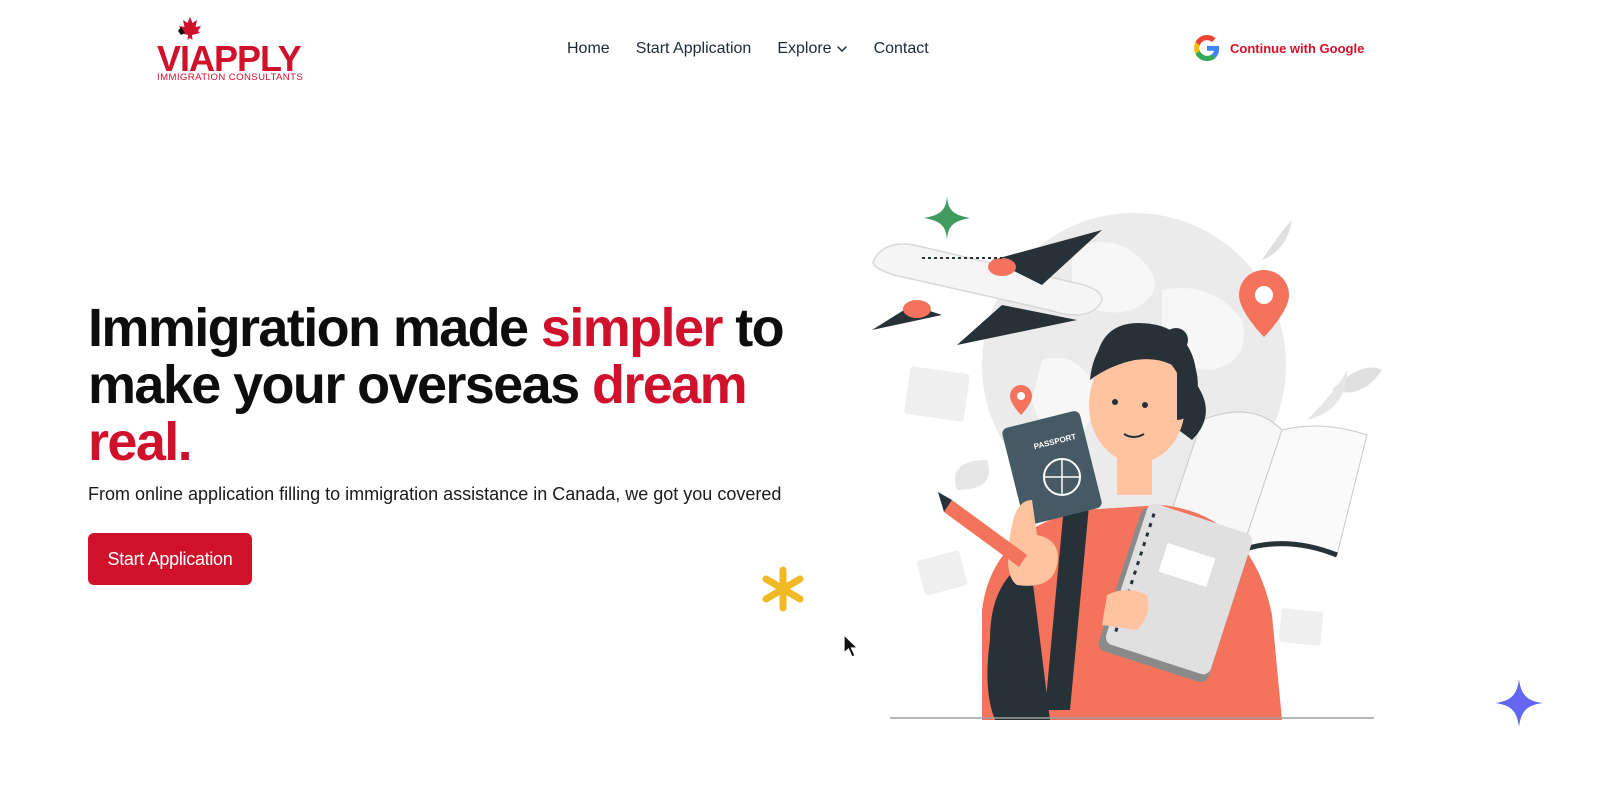 This screenshot has width=1598, height=800. Describe the element at coordinates (1207, 48) in the screenshot. I see `google-icon` at that location.